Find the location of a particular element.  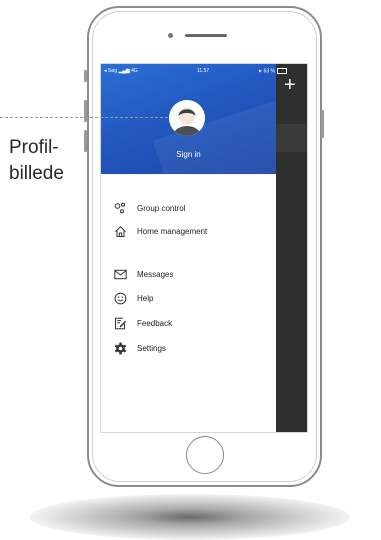

add-device-icon: + is located at coordinates (290, 85).